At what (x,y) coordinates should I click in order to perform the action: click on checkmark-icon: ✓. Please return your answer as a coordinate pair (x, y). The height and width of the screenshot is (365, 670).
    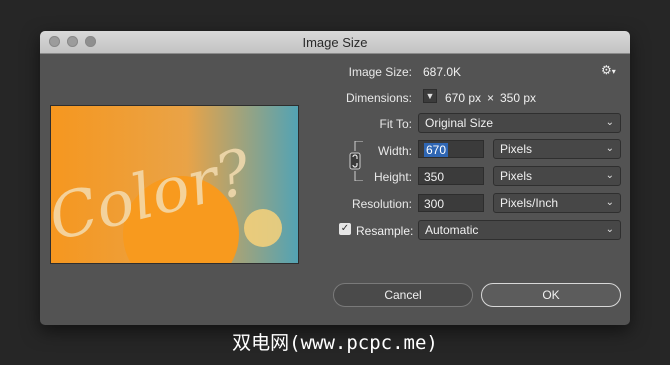
    Looking at the image, I should click on (345, 228).